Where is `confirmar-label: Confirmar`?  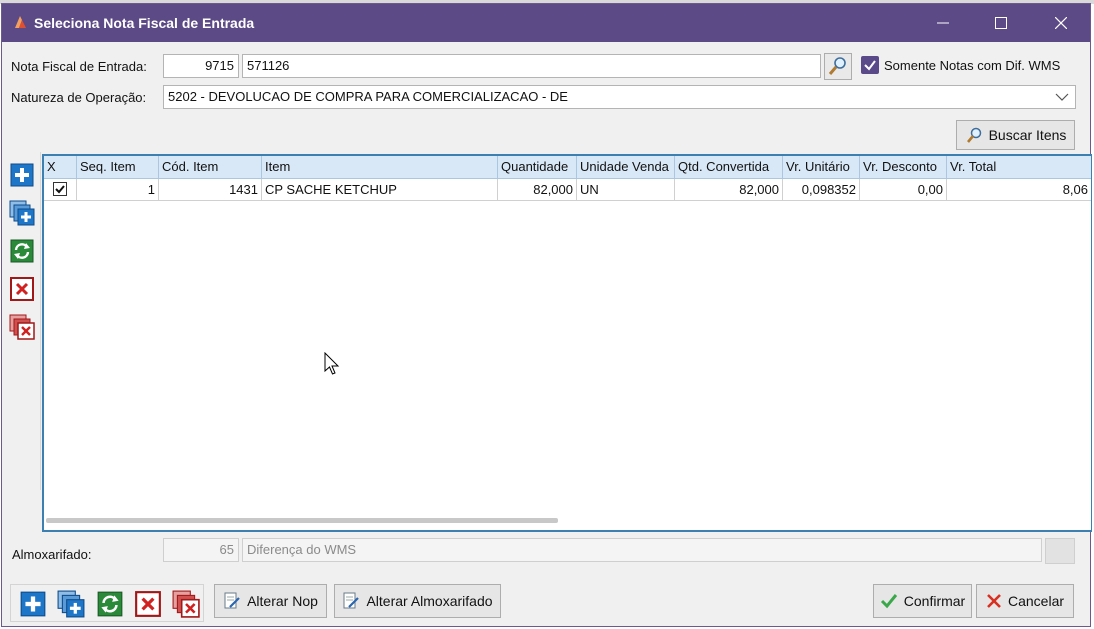
confirmar-label: Confirmar is located at coordinates (934, 601).